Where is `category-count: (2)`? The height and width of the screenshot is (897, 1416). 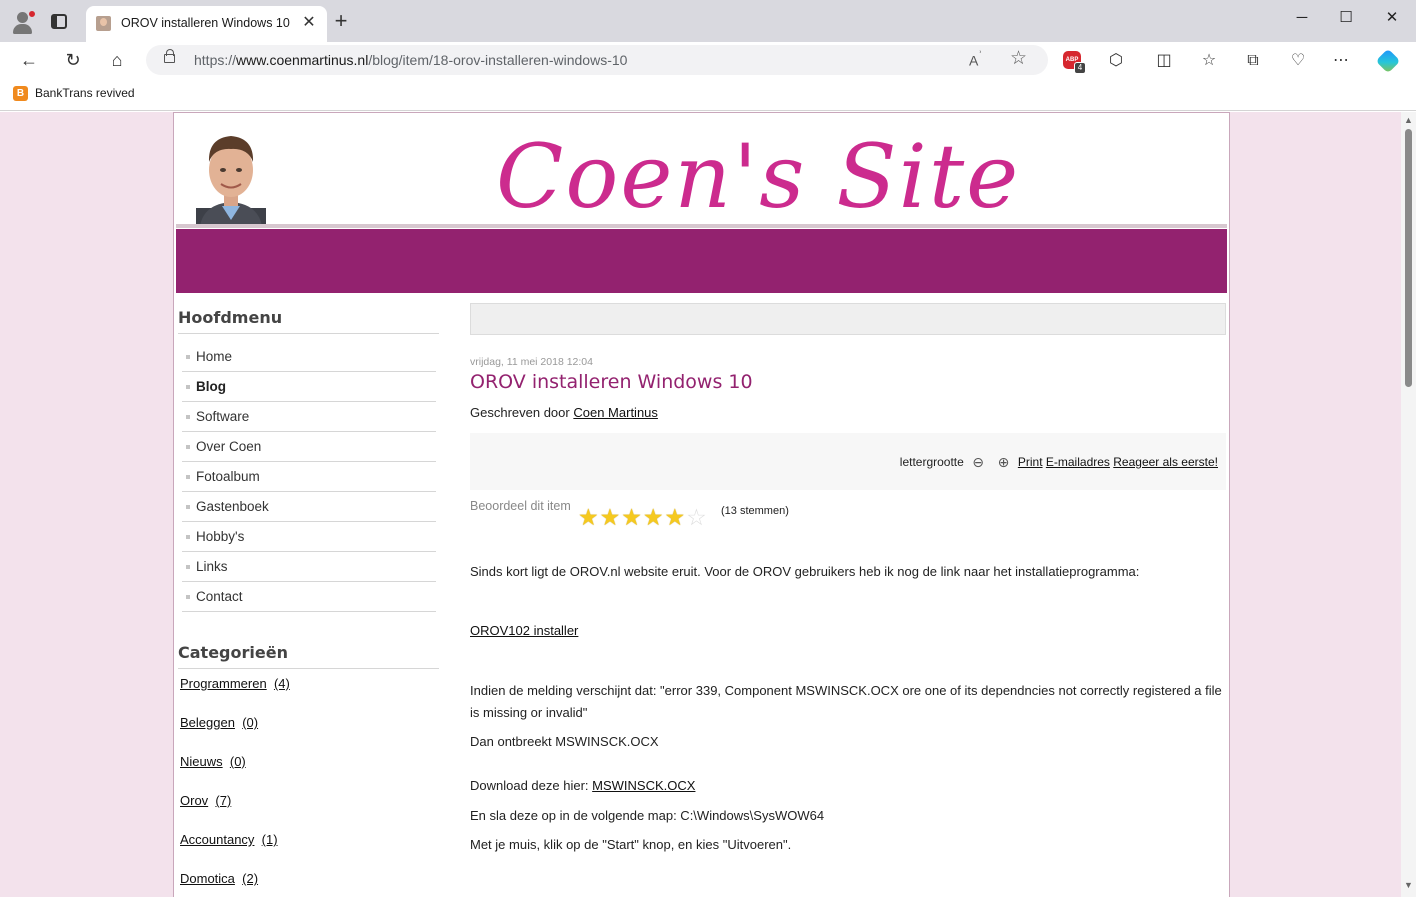
category-count: (2) is located at coordinates (250, 878).